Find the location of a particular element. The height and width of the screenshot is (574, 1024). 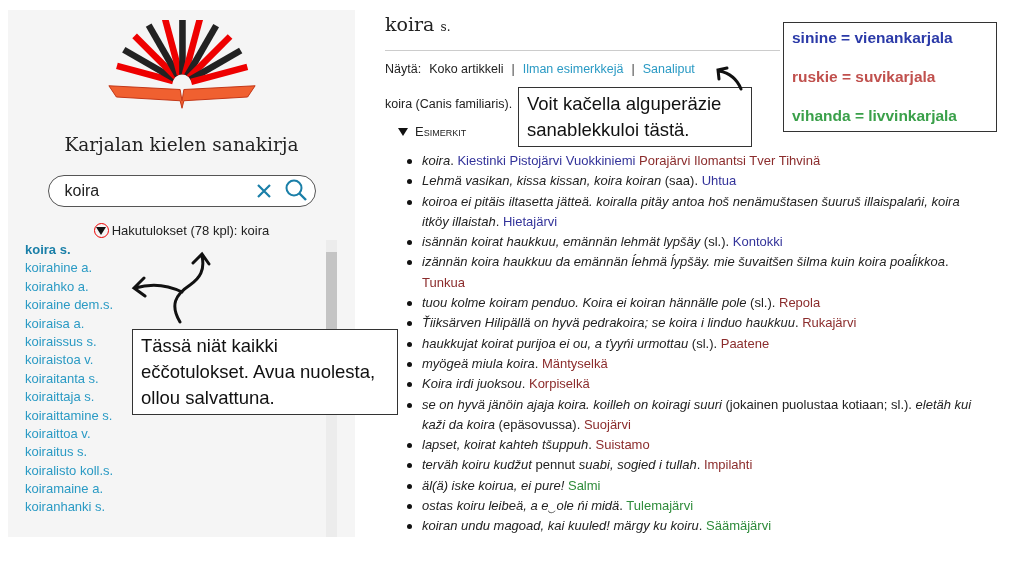

place-name: Hietajärvi is located at coordinates (530, 221).